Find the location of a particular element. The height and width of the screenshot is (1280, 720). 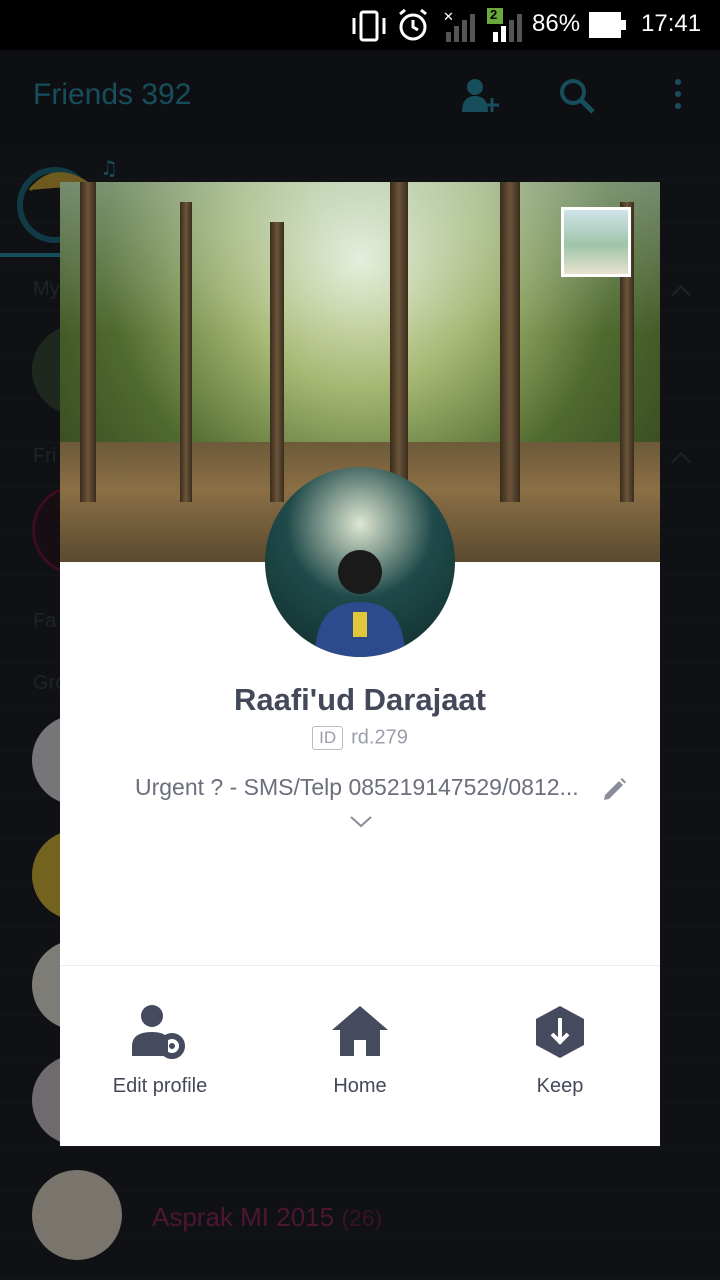

clock: 17:41 is located at coordinates (671, 23).